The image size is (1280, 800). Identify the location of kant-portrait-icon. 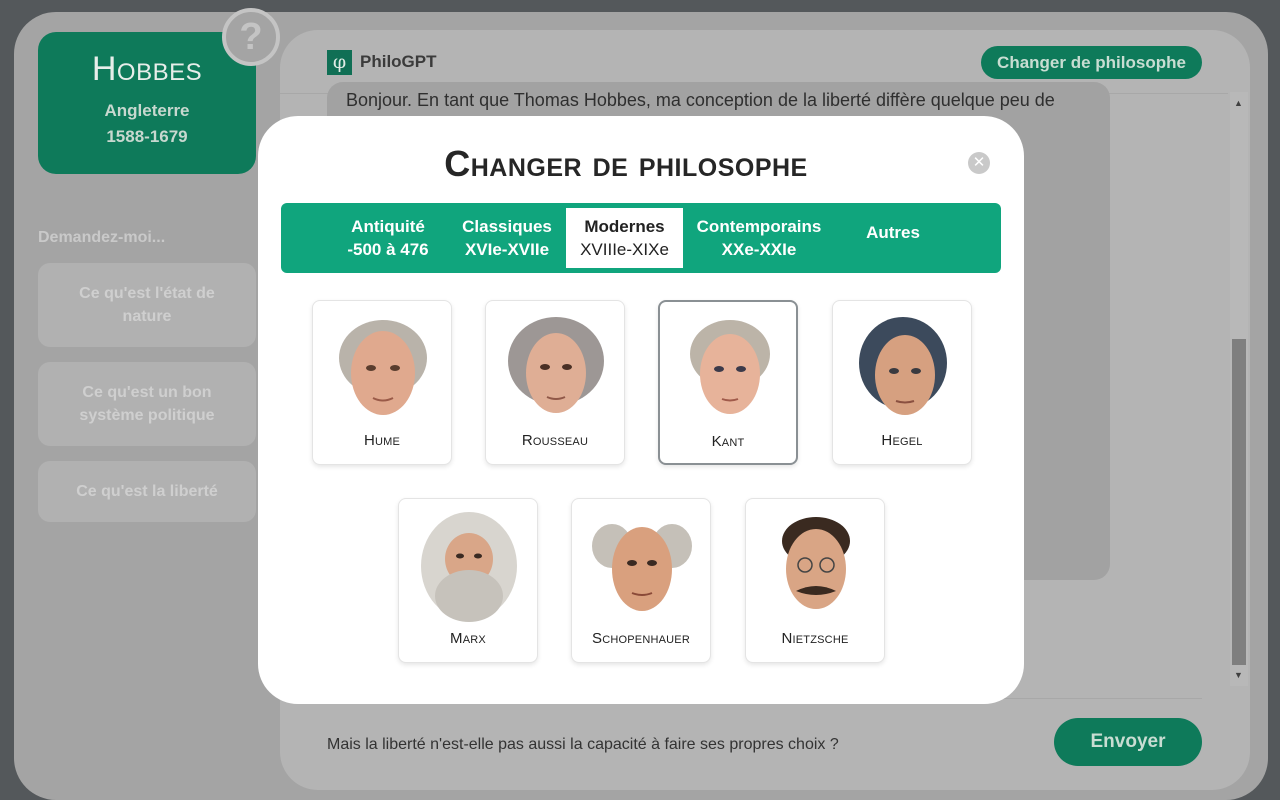
(730, 367).